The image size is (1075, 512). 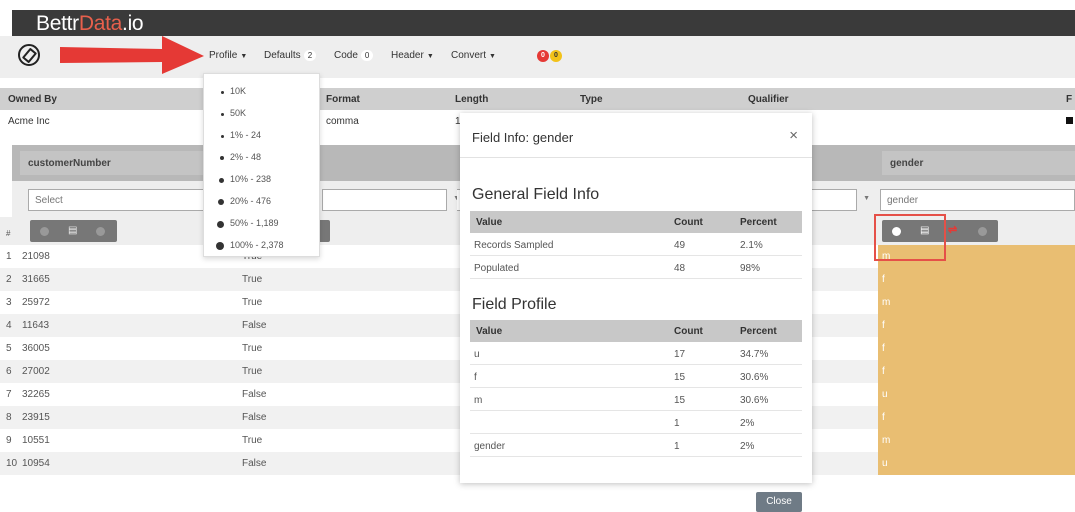 I want to click on count-cell: 15, so click(x=680, y=400).